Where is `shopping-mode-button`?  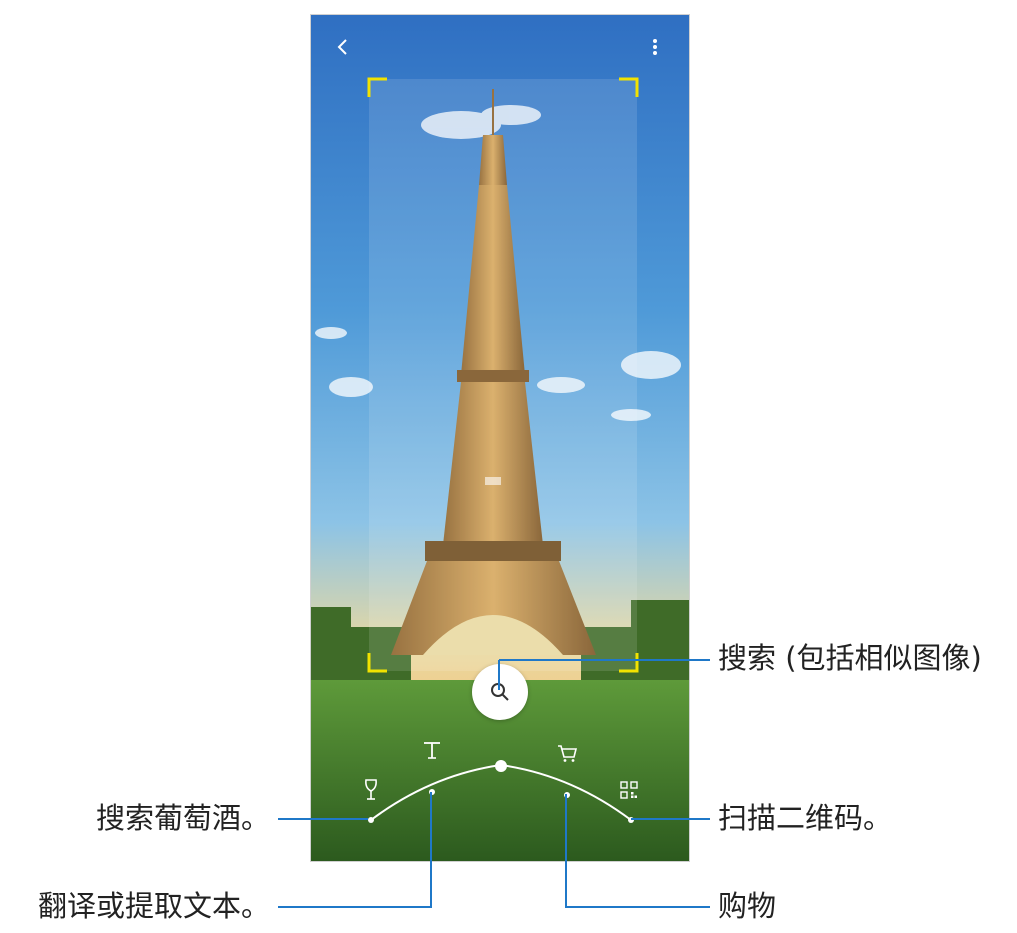
shopping-mode-button is located at coordinates (567, 753).